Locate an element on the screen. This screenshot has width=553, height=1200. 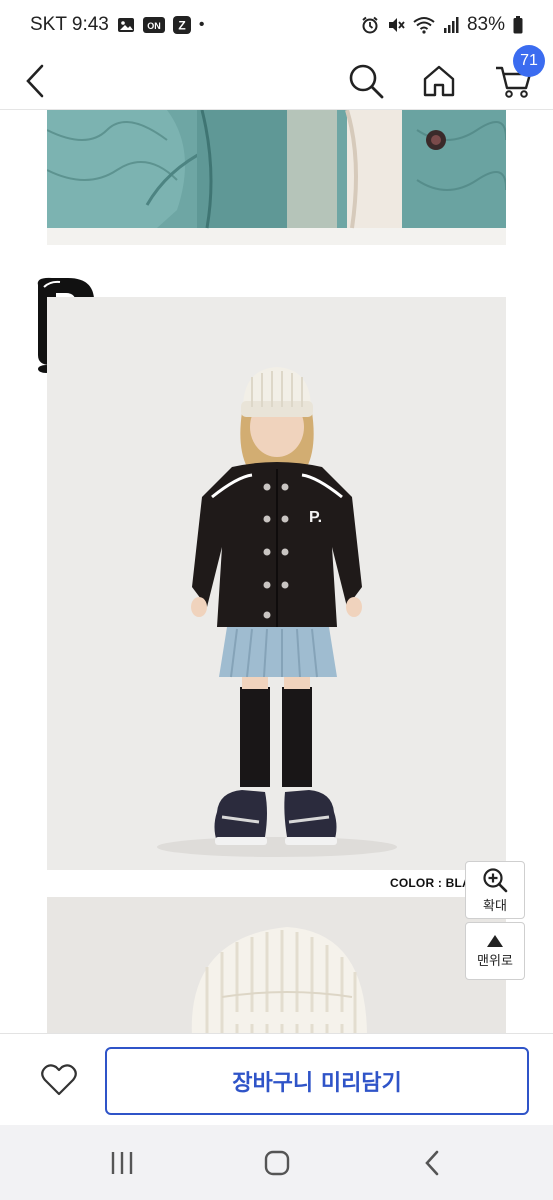
svg-text: P. is located at coordinates (315, 517).